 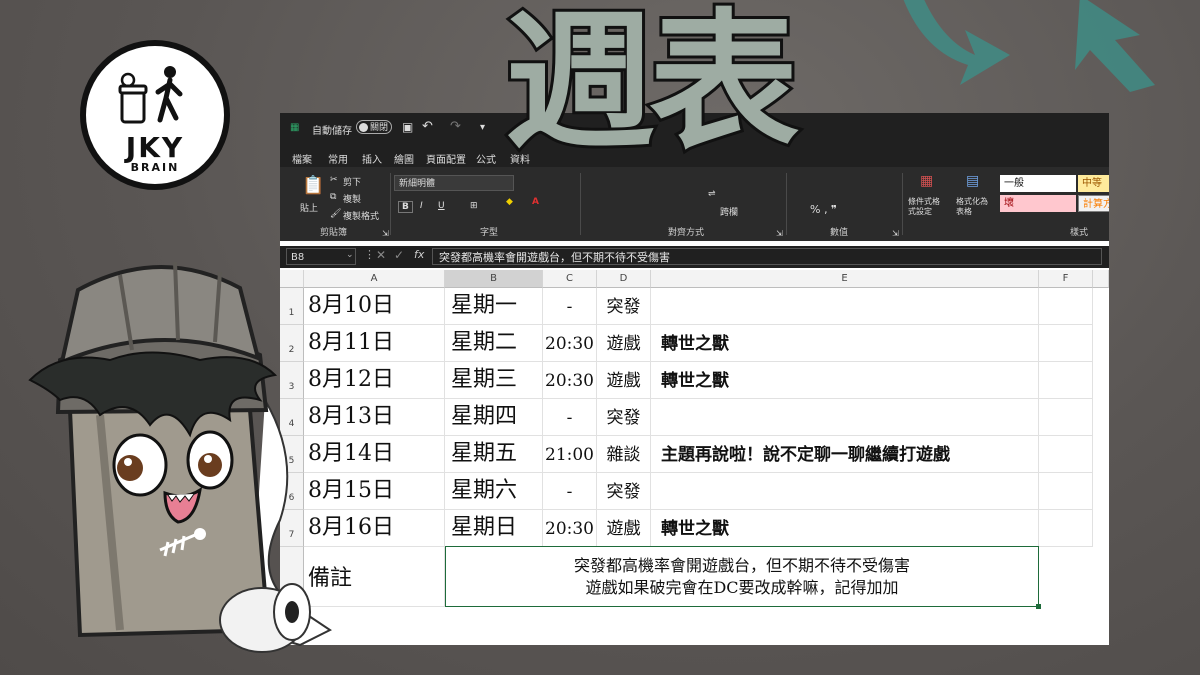 What do you see at coordinates (180, 457) in the screenshot?
I see `trashcan-mascot` at bounding box center [180, 457].